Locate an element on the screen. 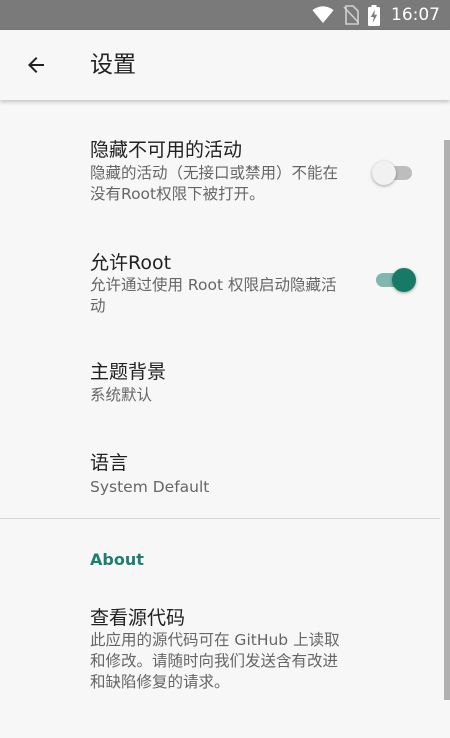 The width and height of the screenshot is (450, 738). allow-root-switch is located at coordinates (394, 280).